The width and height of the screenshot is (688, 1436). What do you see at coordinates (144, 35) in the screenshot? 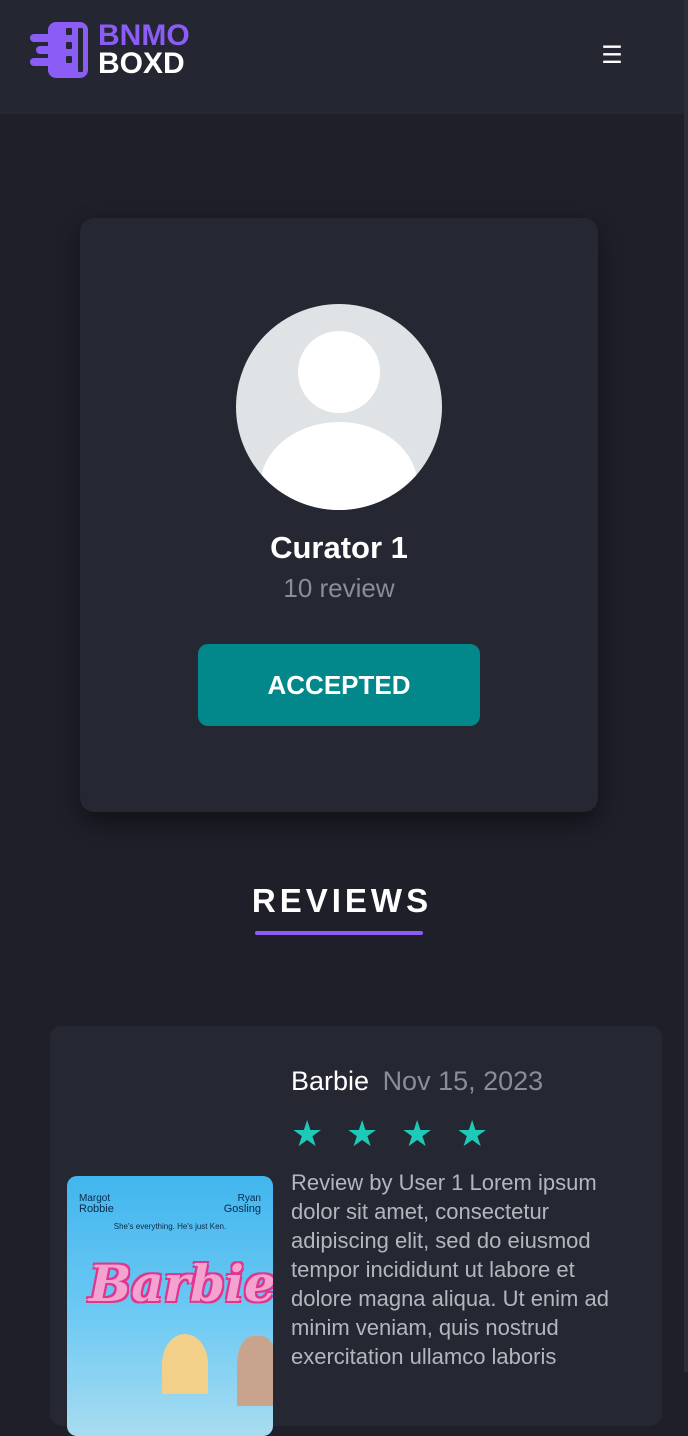
I see `logo-line-1: BNMO` at bounding box center [144, 35].